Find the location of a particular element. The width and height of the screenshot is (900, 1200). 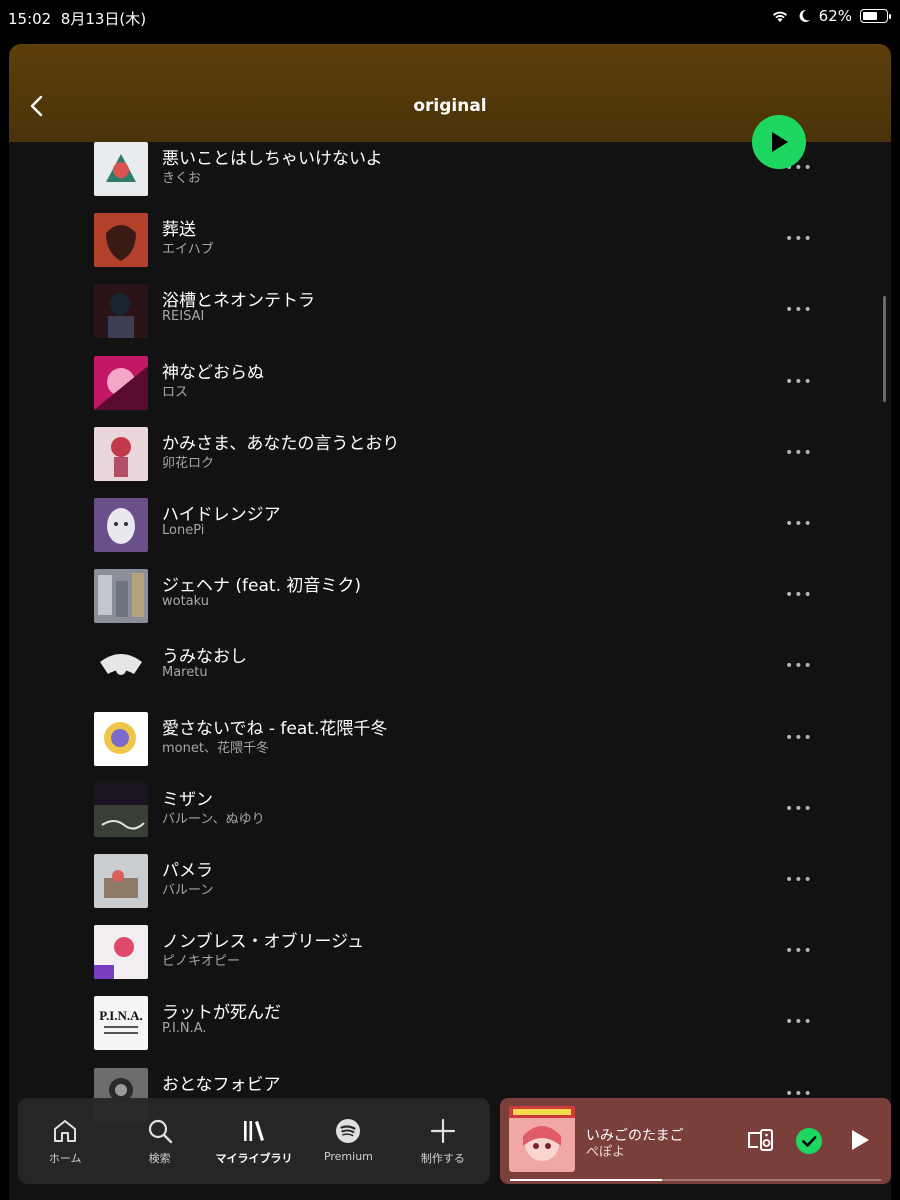

nav-library-label: マイライブラリ is located at coordinates (254, 1158).